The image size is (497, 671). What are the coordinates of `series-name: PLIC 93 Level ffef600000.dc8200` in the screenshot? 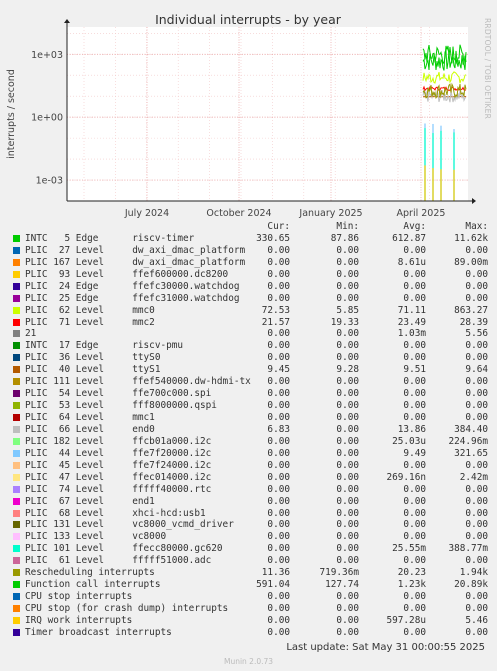 It's located at (127, 274).